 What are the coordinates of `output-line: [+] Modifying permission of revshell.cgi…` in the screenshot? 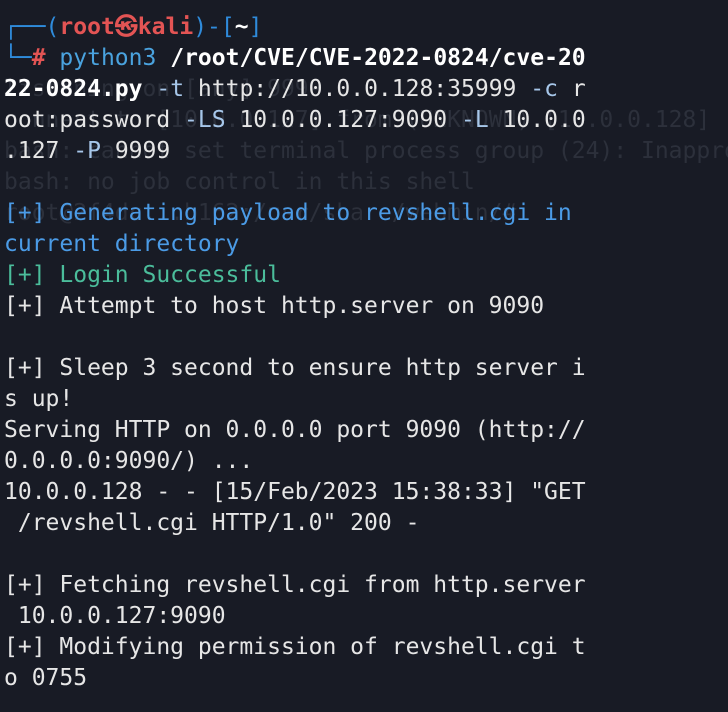 It's located at (295, 647).